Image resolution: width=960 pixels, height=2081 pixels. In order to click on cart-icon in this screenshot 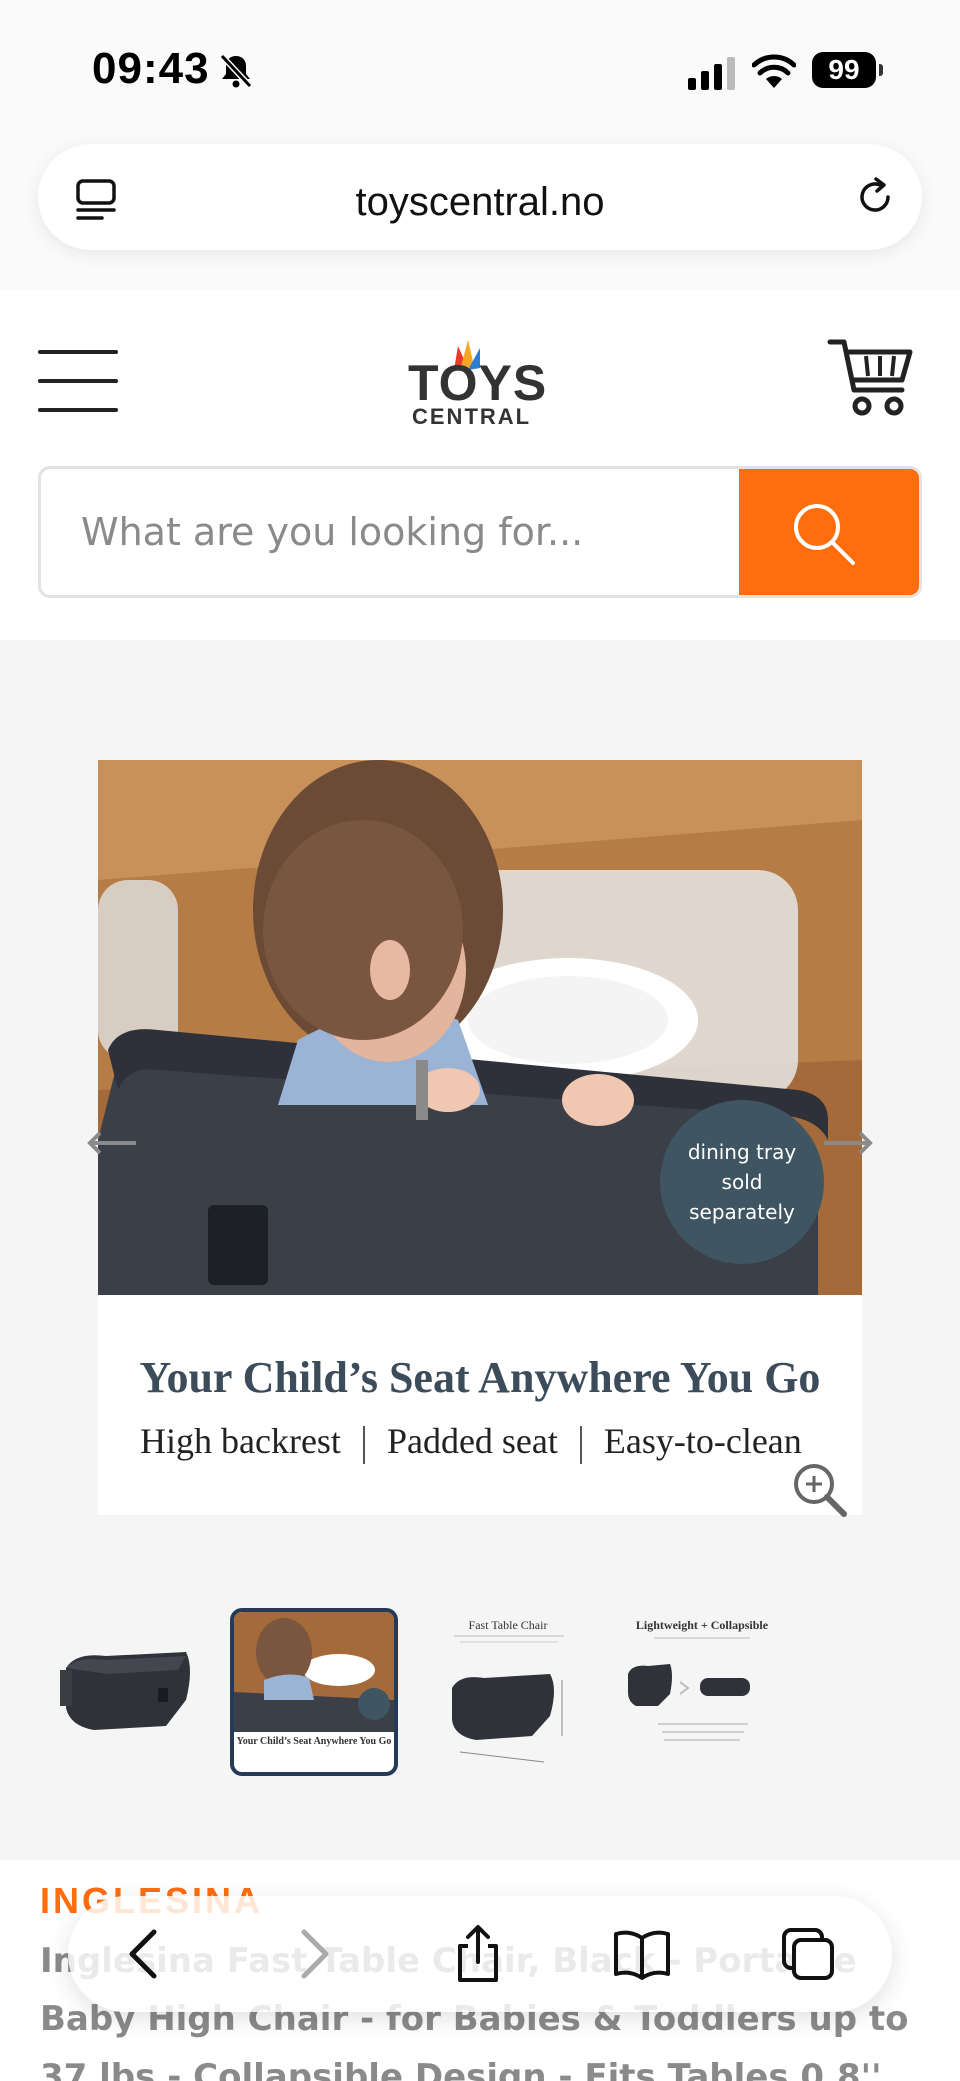, I will do `click(871, 377)`.